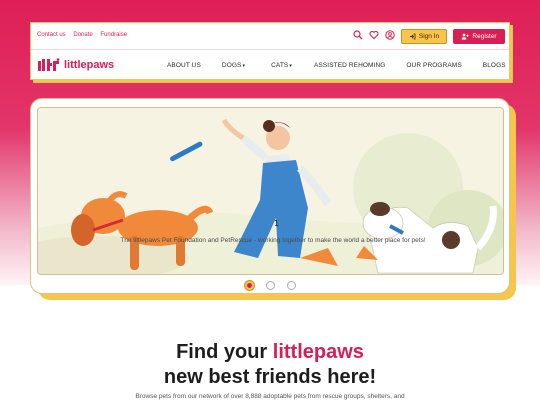  I want to click on hero-heading-accent: littlepaws, so click(318, 352).